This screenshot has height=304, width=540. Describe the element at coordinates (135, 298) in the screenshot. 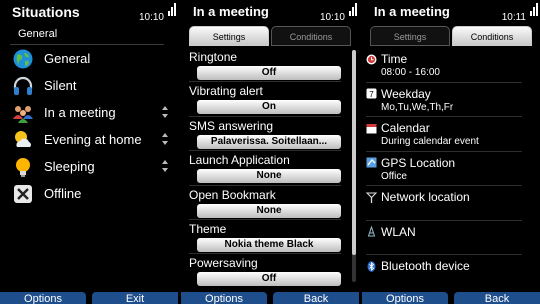

I see `exit-softkey: Exit` at that location.